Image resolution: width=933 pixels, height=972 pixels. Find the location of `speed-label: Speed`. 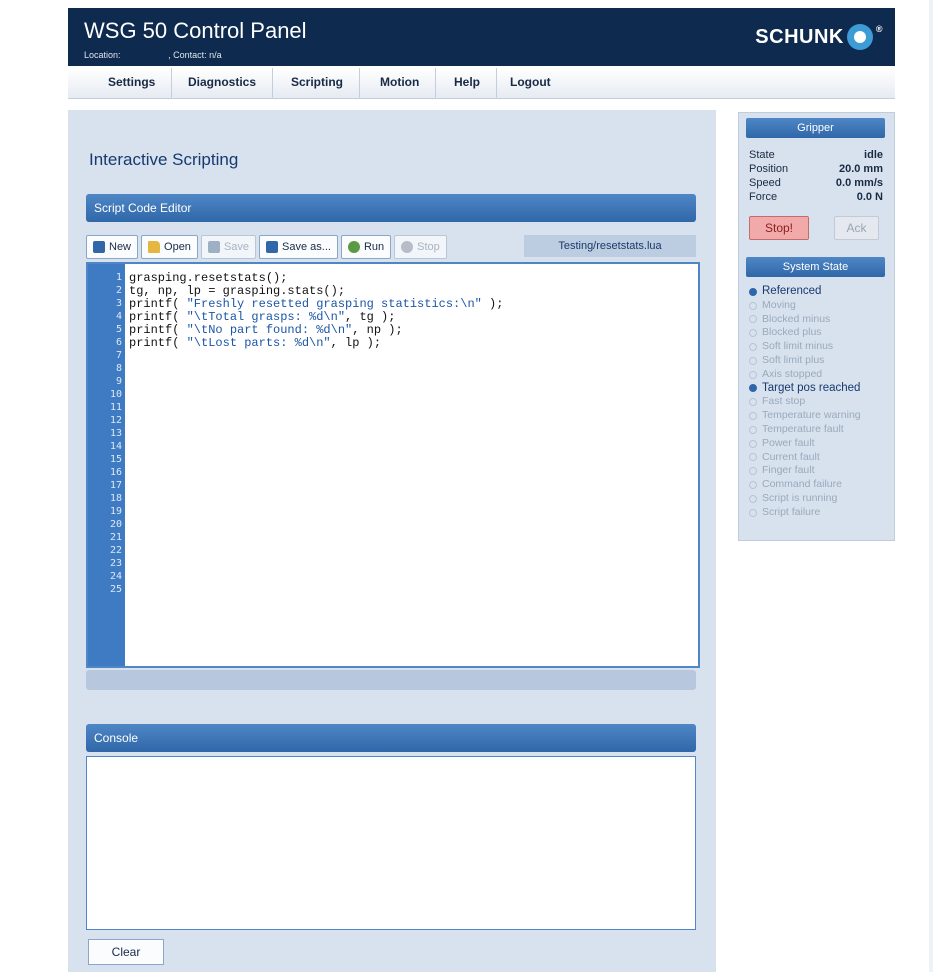

speed-label: Speed is located at coordinates (765, 183).